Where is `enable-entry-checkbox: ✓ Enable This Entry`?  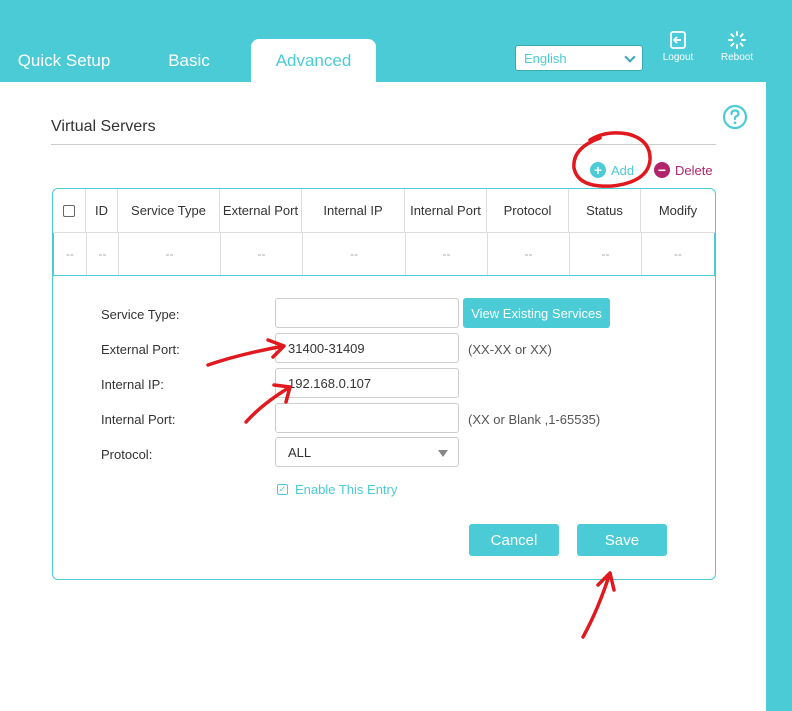
enable-entry-checkbox: ✓ Enable This Entry is located at coordinates (337, 489).